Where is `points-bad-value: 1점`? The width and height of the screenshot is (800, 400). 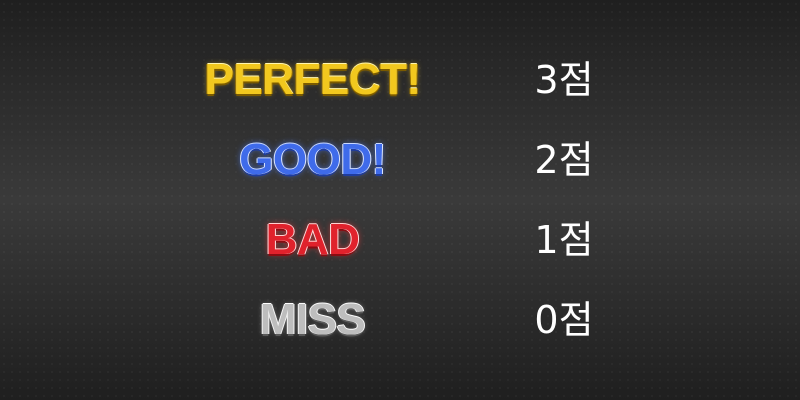
points-bad-value: 1점 is located at coordinates (564, 240).